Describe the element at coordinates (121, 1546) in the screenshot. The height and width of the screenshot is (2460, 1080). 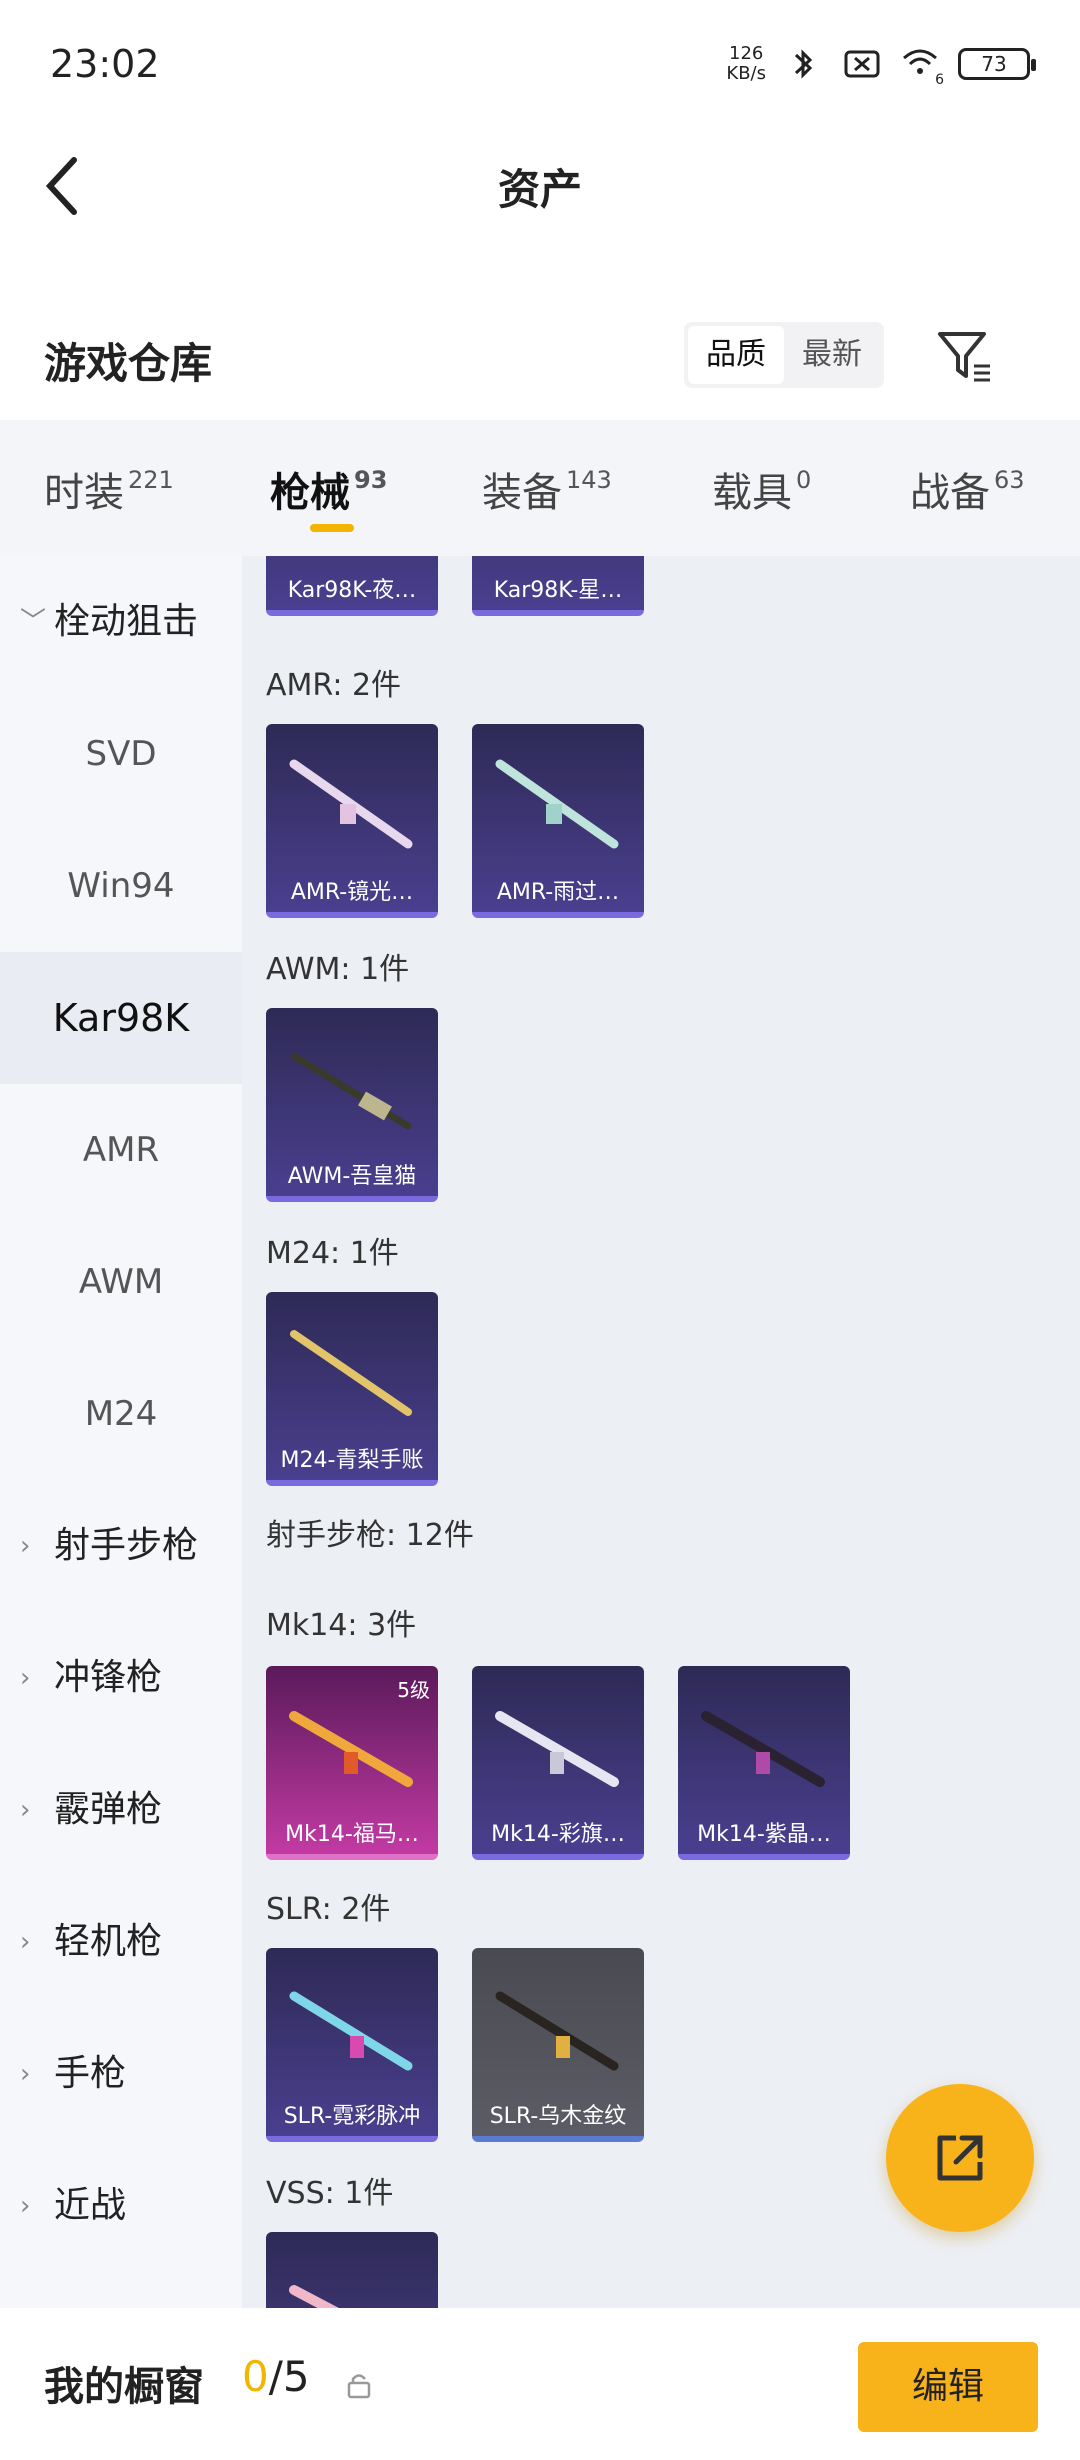
I see `sidebar-item-marksman: › 射手步枪` at that location.